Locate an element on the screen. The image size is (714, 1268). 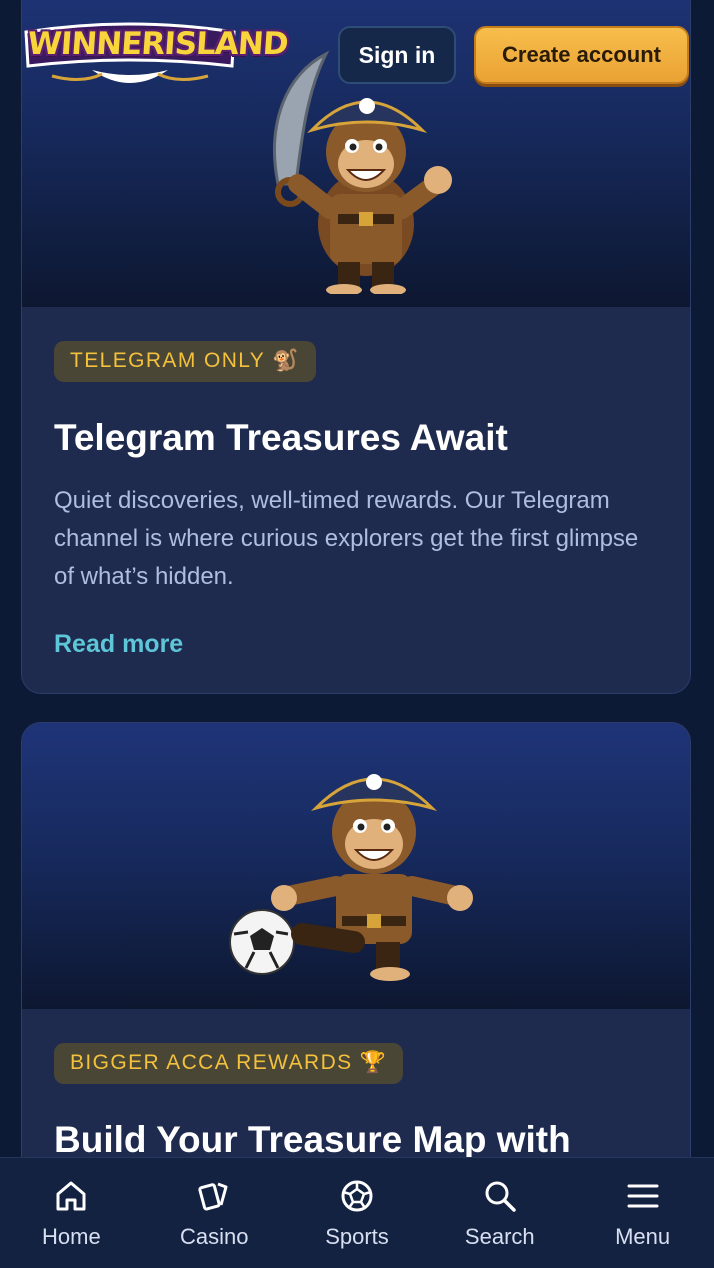
site-logo: WINNERISLAND is located at coordinates (155, 55).